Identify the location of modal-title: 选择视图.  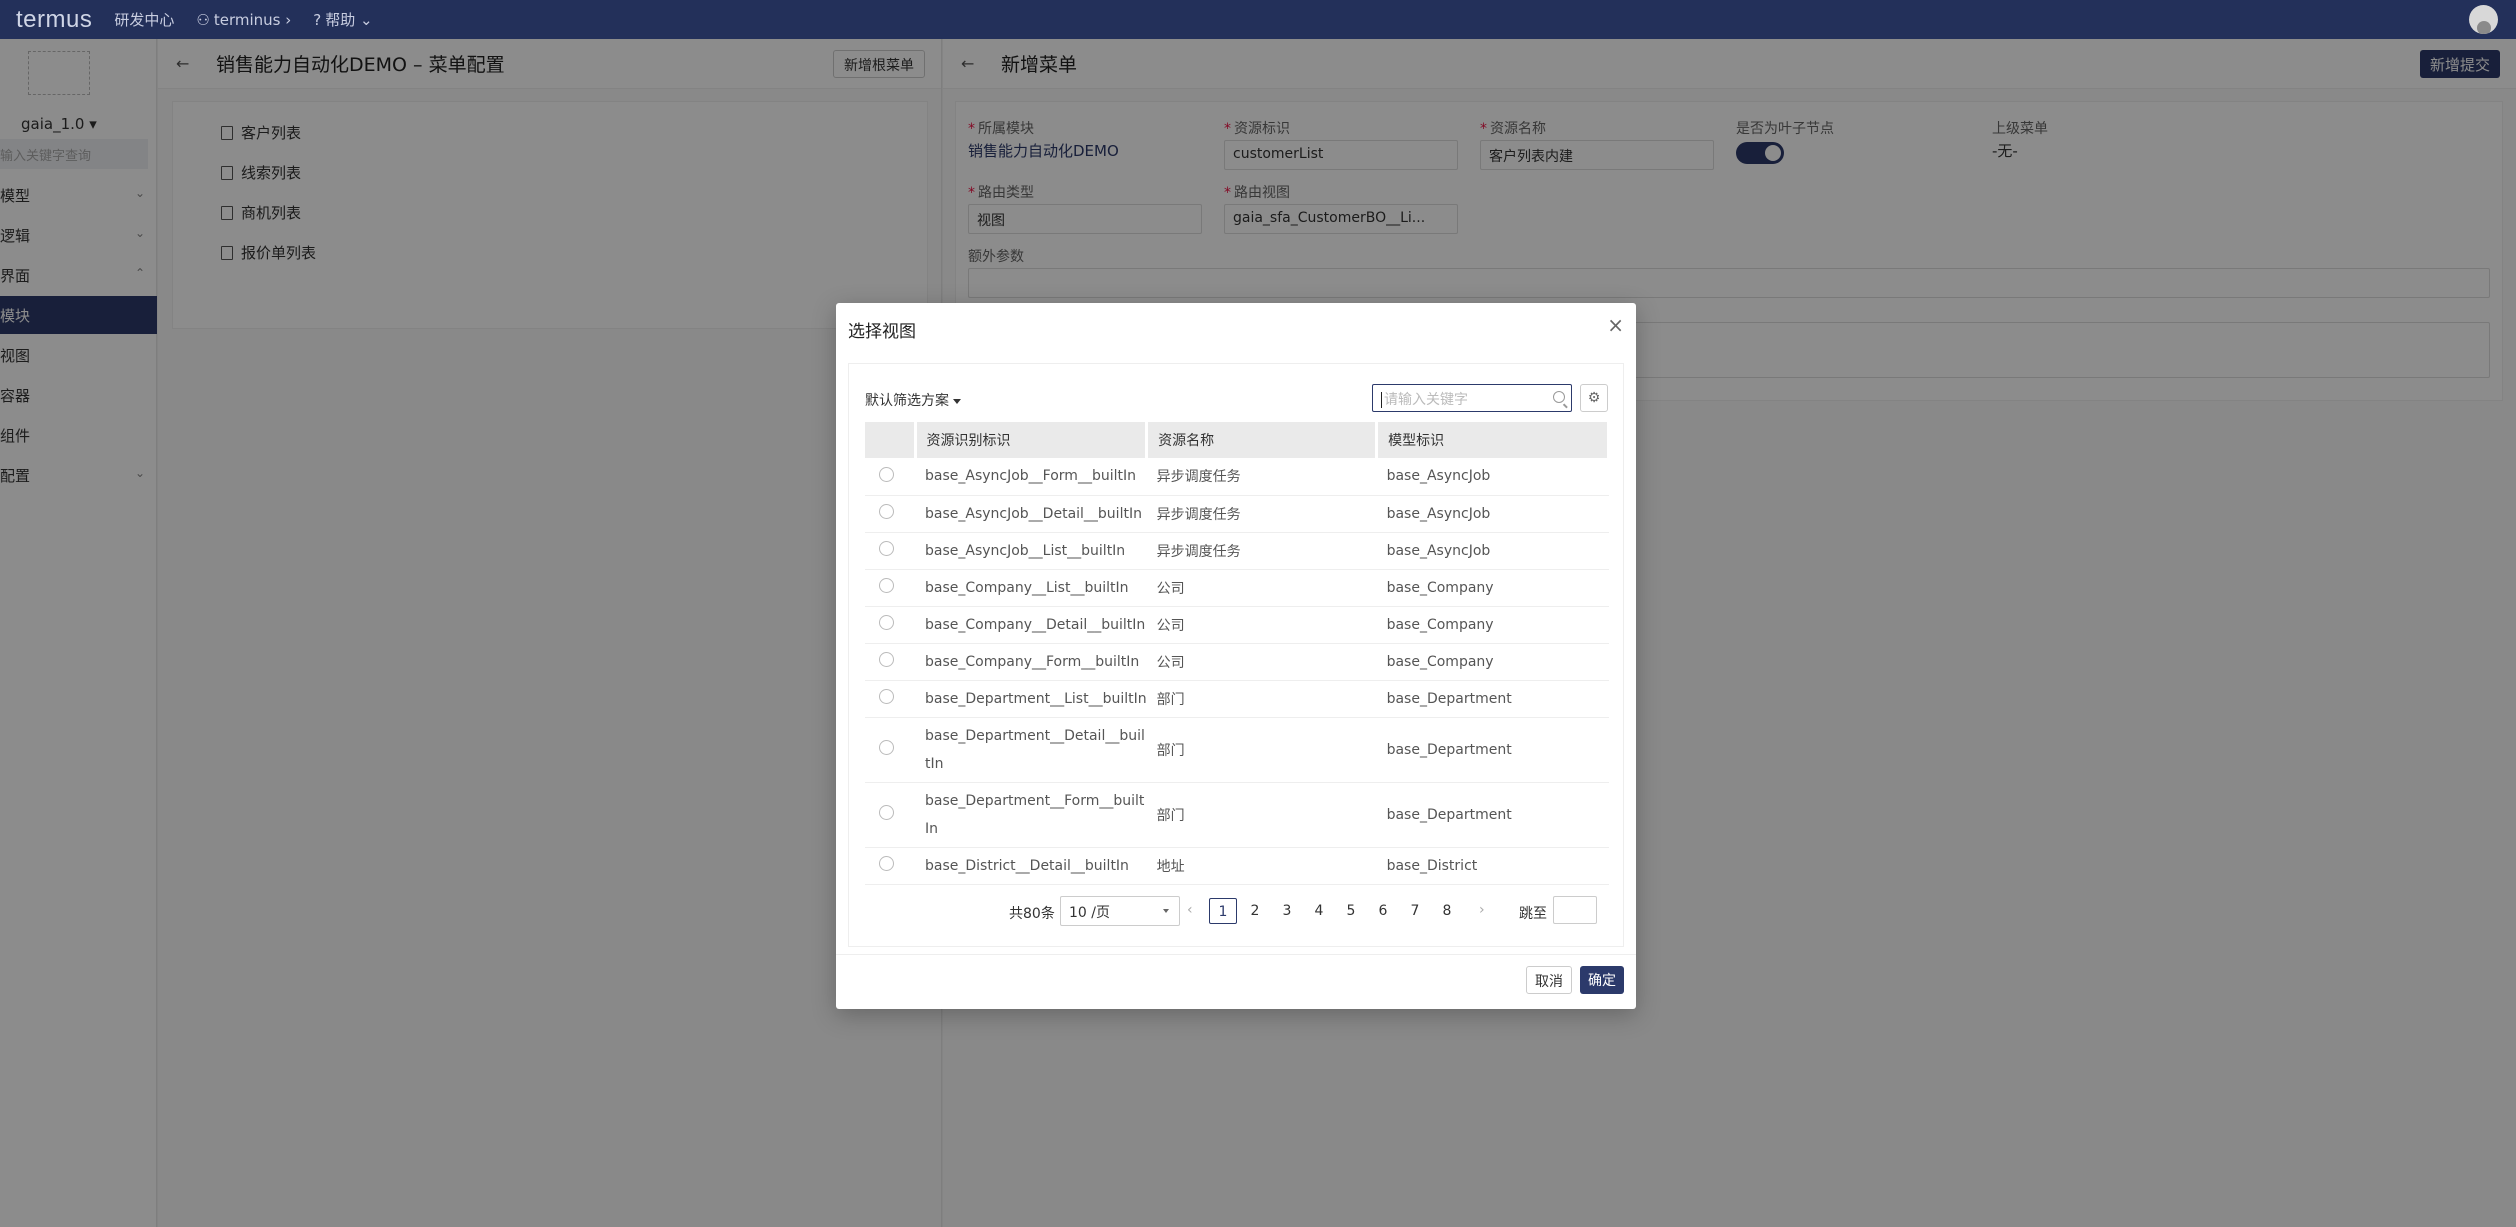
(882, 332).